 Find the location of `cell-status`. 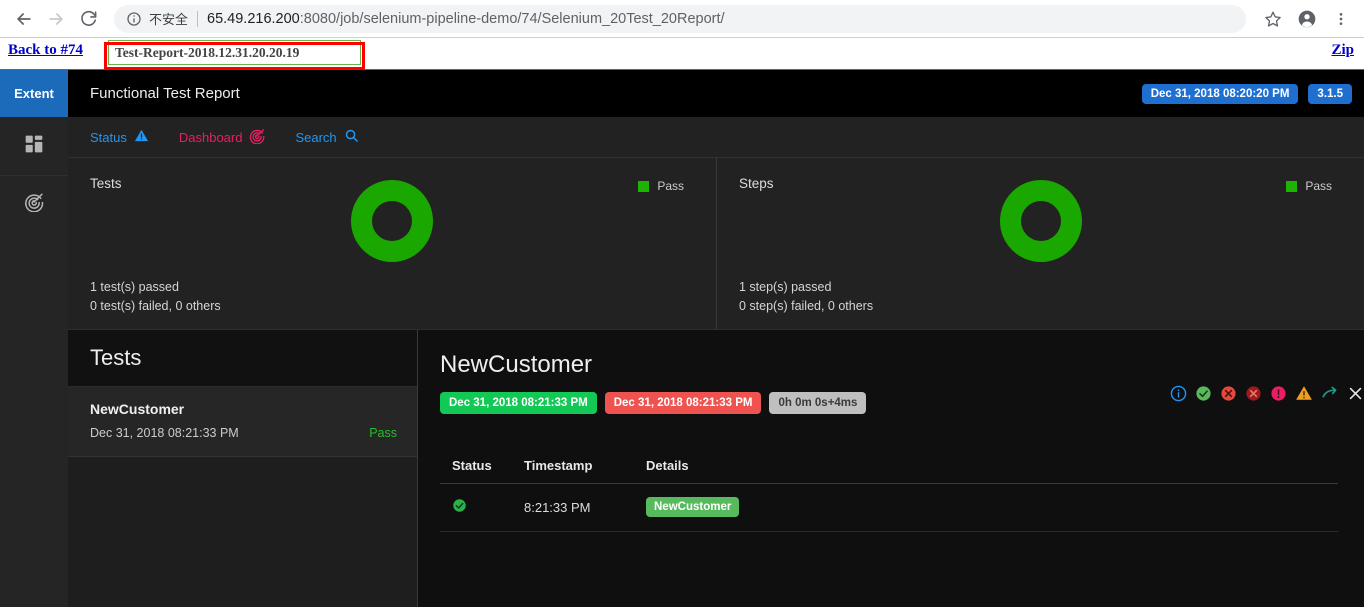

cell-status is located at coordinates (476, 507).